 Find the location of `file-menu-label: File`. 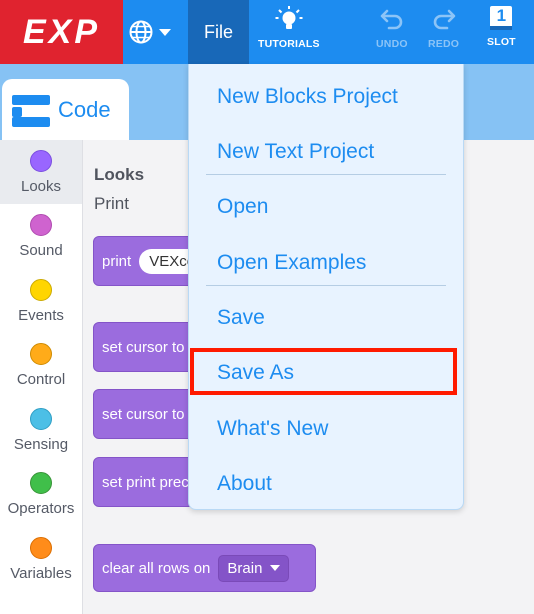

file-menu-label: File is located at coordinates (218, 31).